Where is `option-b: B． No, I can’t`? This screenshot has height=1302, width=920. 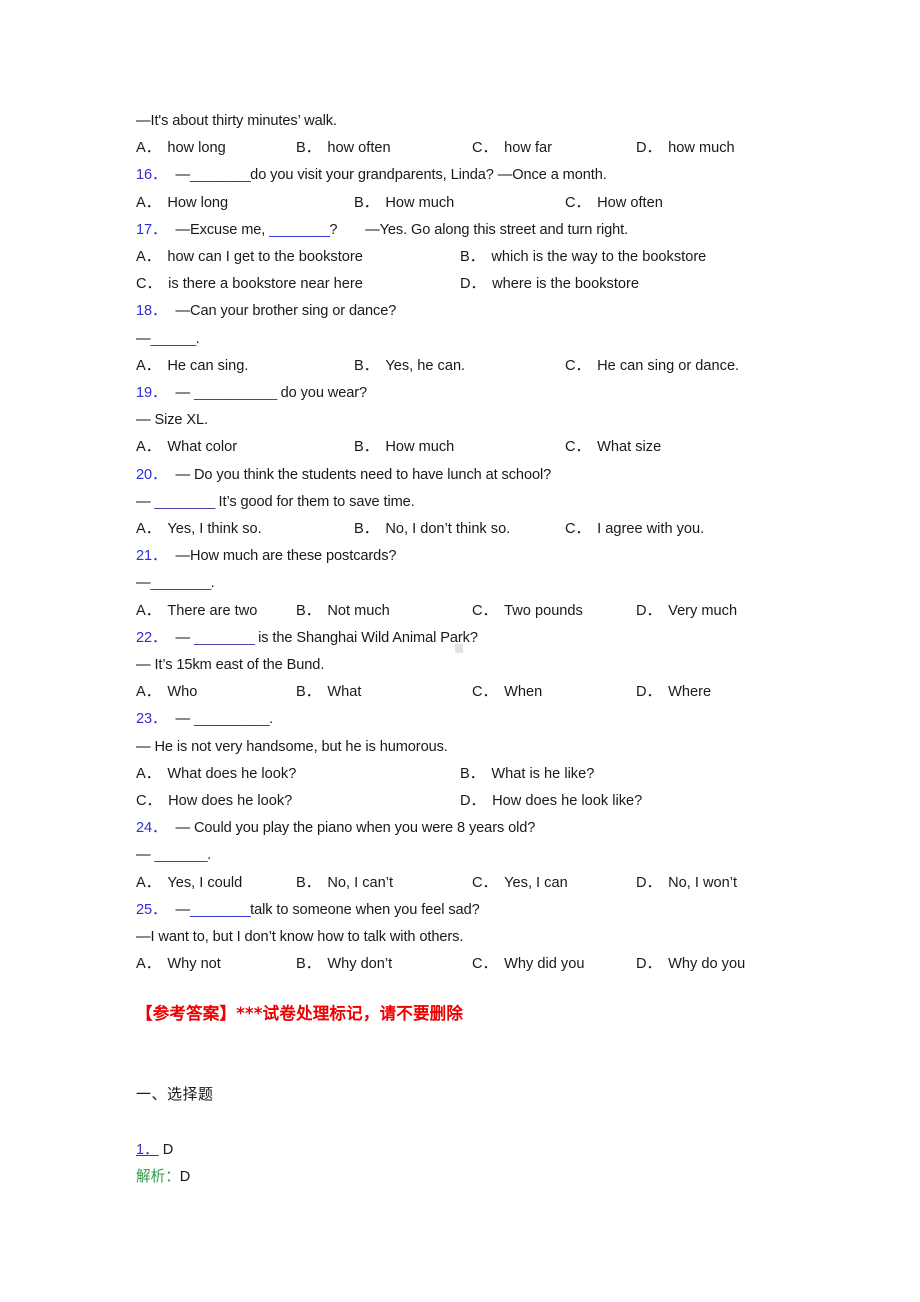
option-b: B． No, I can’t is located at coordinates (344, 883).